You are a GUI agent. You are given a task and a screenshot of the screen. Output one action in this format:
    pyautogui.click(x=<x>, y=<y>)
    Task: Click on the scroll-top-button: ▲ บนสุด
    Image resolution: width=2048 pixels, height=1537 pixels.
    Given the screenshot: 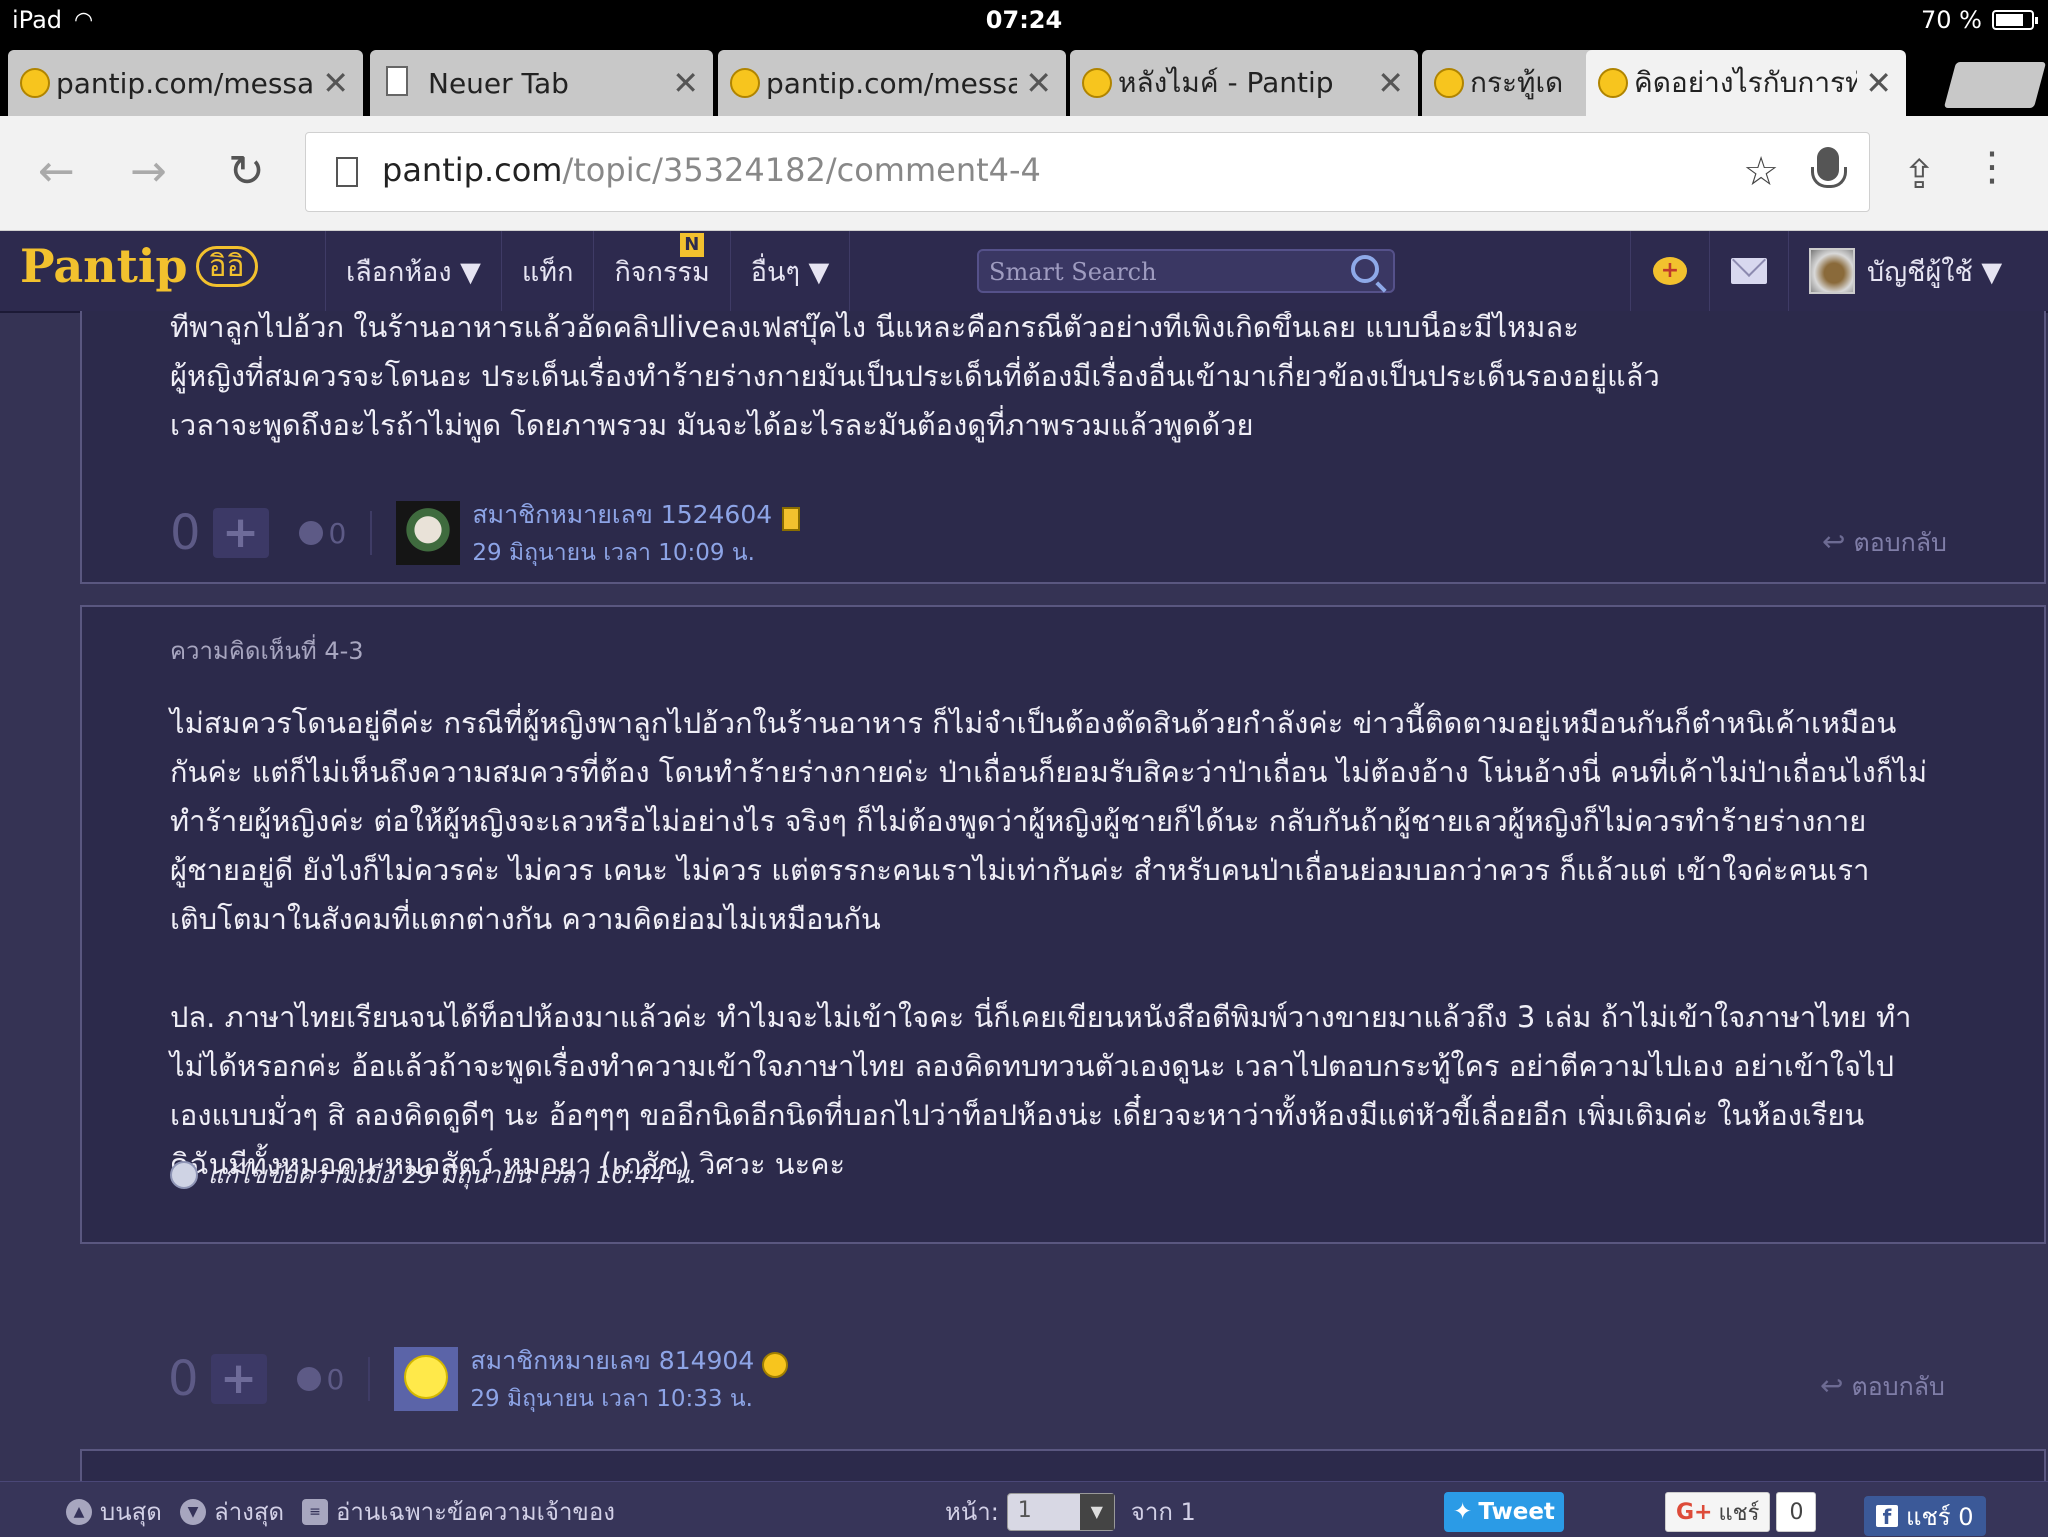 What is the action you would take?
    pyautogui.click(x=114, y=1511)
    